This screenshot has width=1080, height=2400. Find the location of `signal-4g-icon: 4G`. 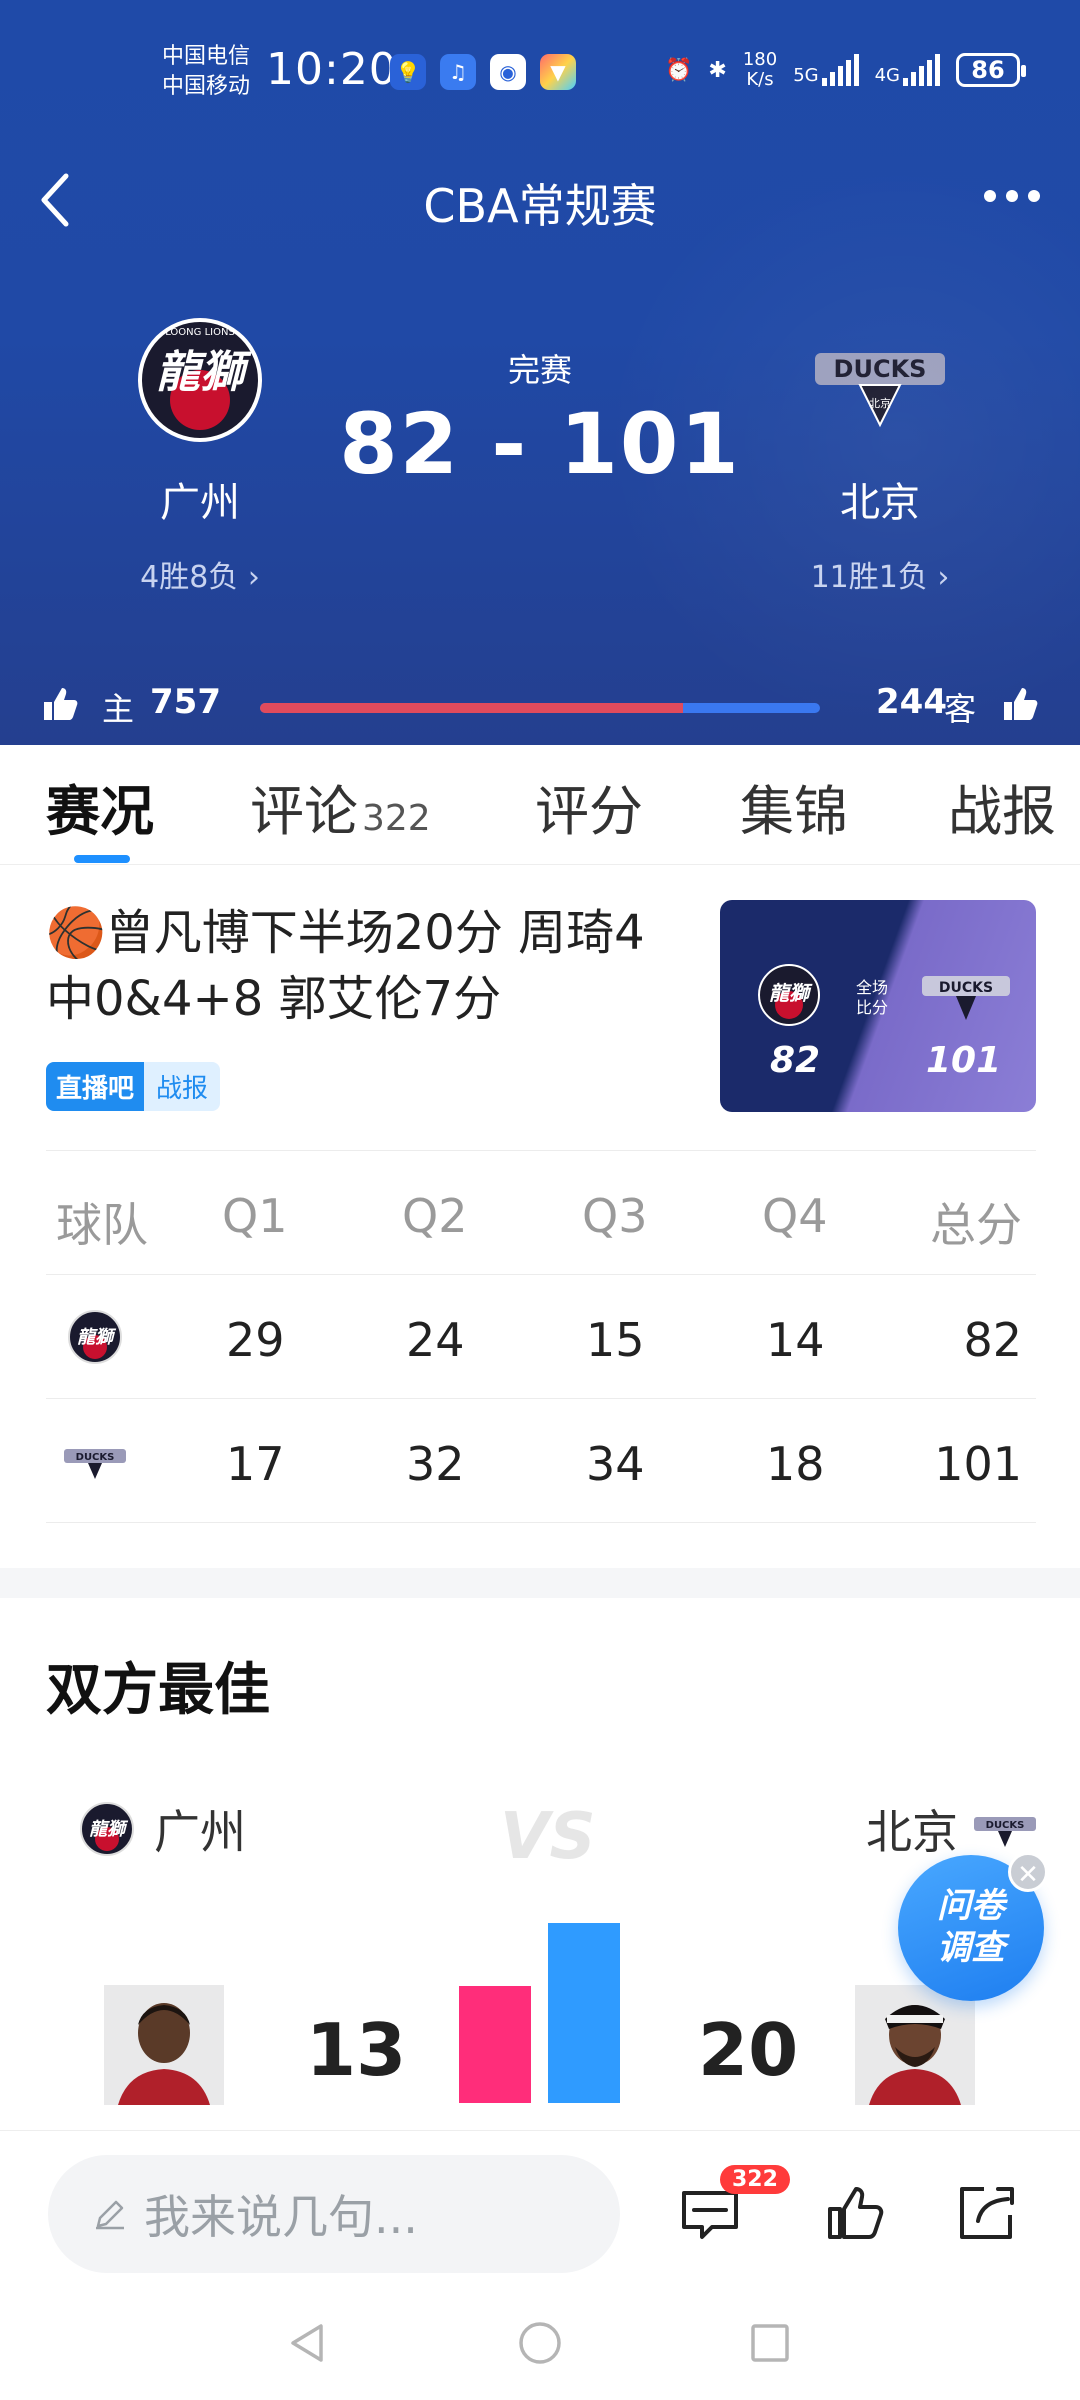

signal-4g-icon: 4G is located at coordinates (907, 70).